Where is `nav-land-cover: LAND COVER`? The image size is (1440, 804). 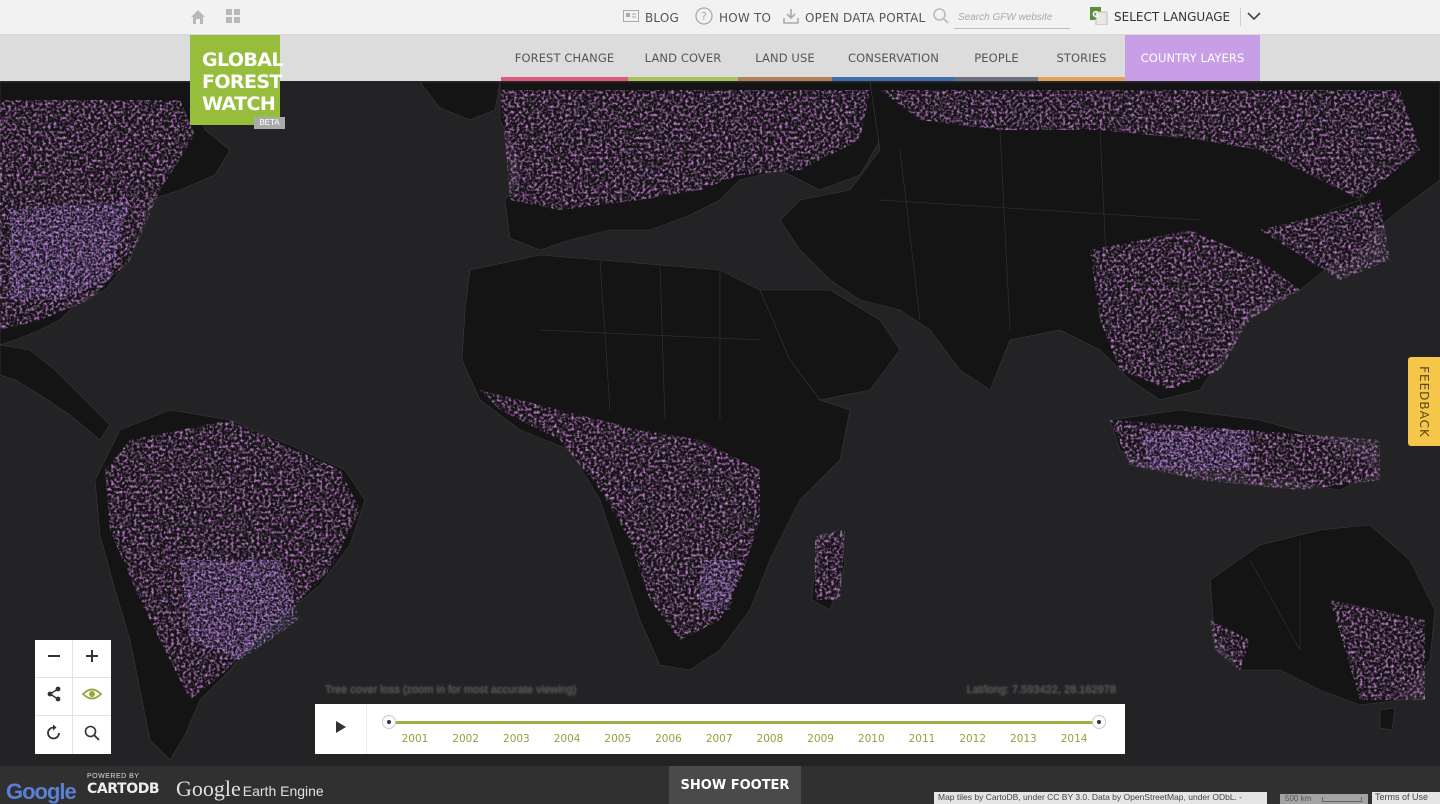
nav-land-cover: LAND COVER is located at coordinates (683, 58).